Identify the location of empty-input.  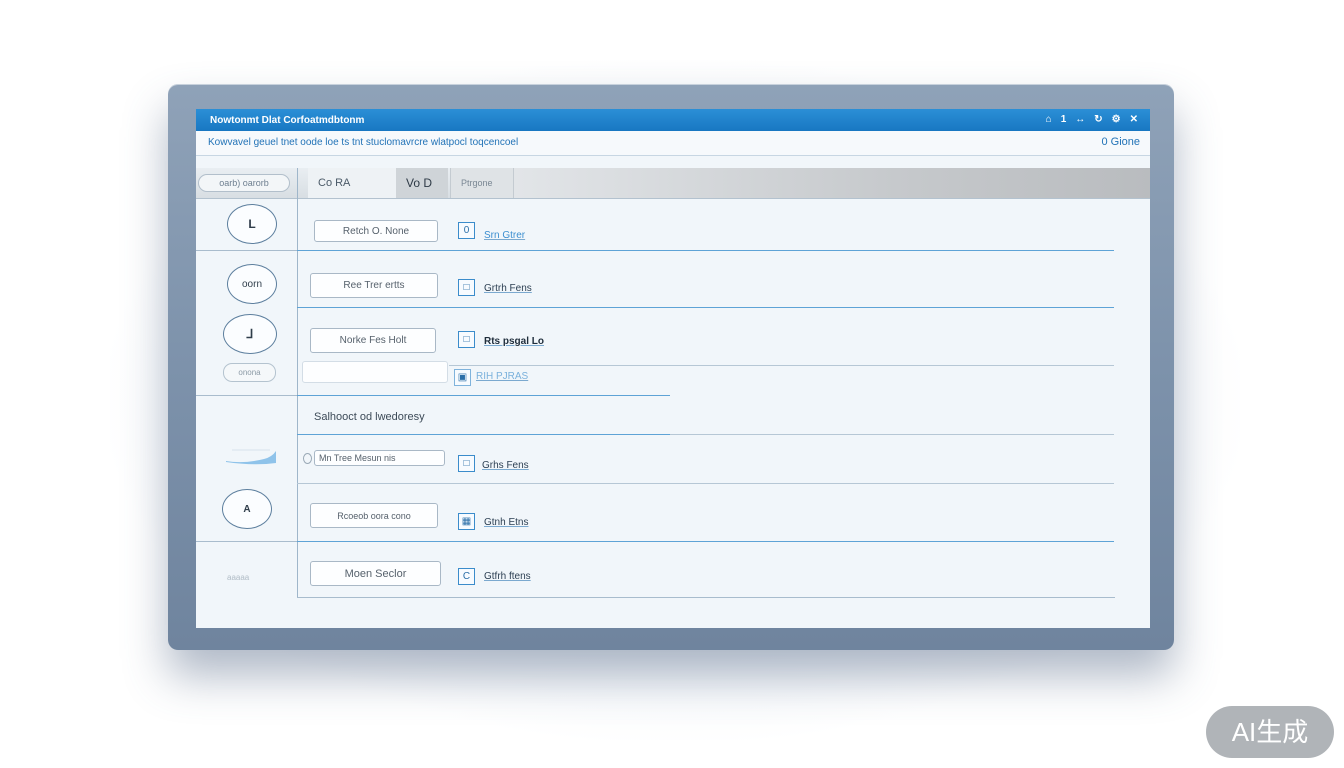
(375, 372).